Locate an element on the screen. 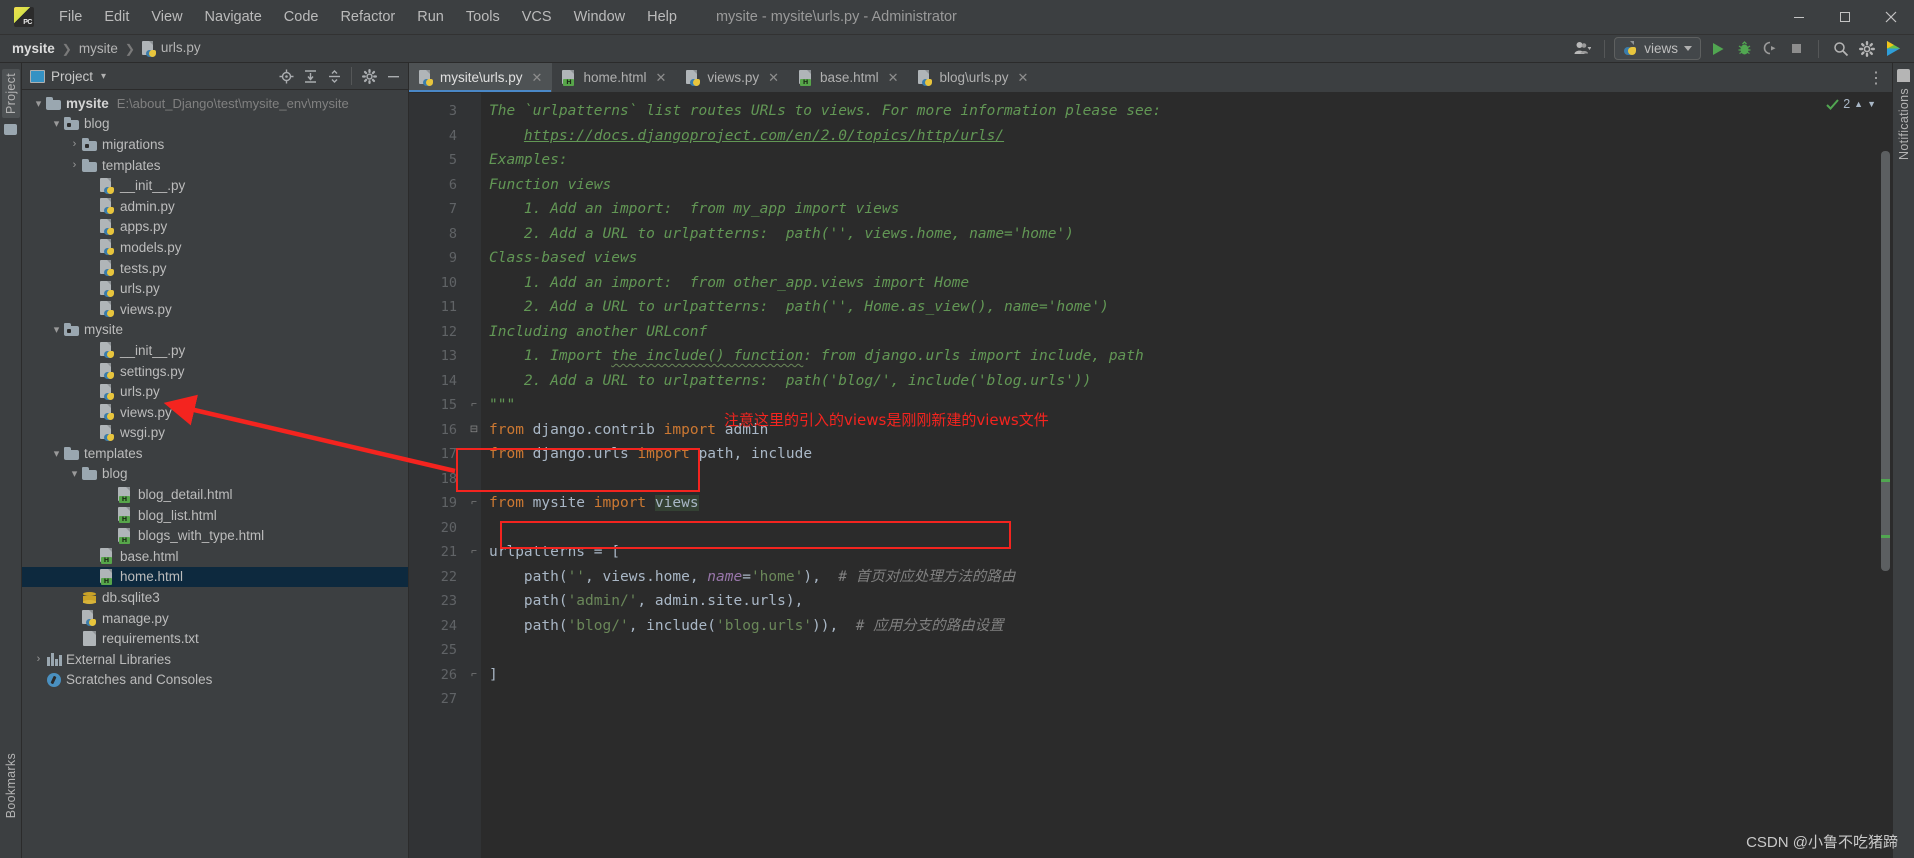 The image size is (1914, 858). tree-node-settings-py: settings.py is located at coordinates (215, 371).